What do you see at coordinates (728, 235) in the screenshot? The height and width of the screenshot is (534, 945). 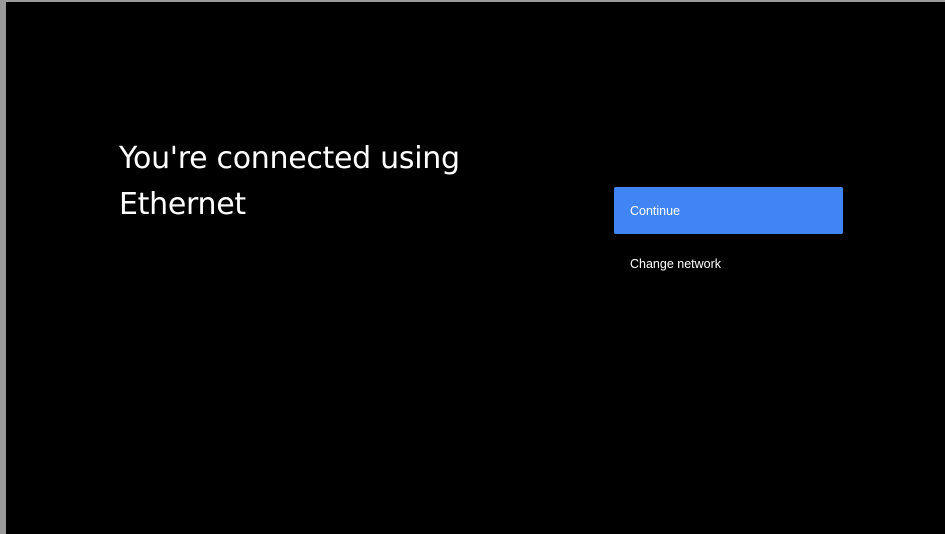 I see `action-list: Continue Change network` at bounding box center [728, 235].